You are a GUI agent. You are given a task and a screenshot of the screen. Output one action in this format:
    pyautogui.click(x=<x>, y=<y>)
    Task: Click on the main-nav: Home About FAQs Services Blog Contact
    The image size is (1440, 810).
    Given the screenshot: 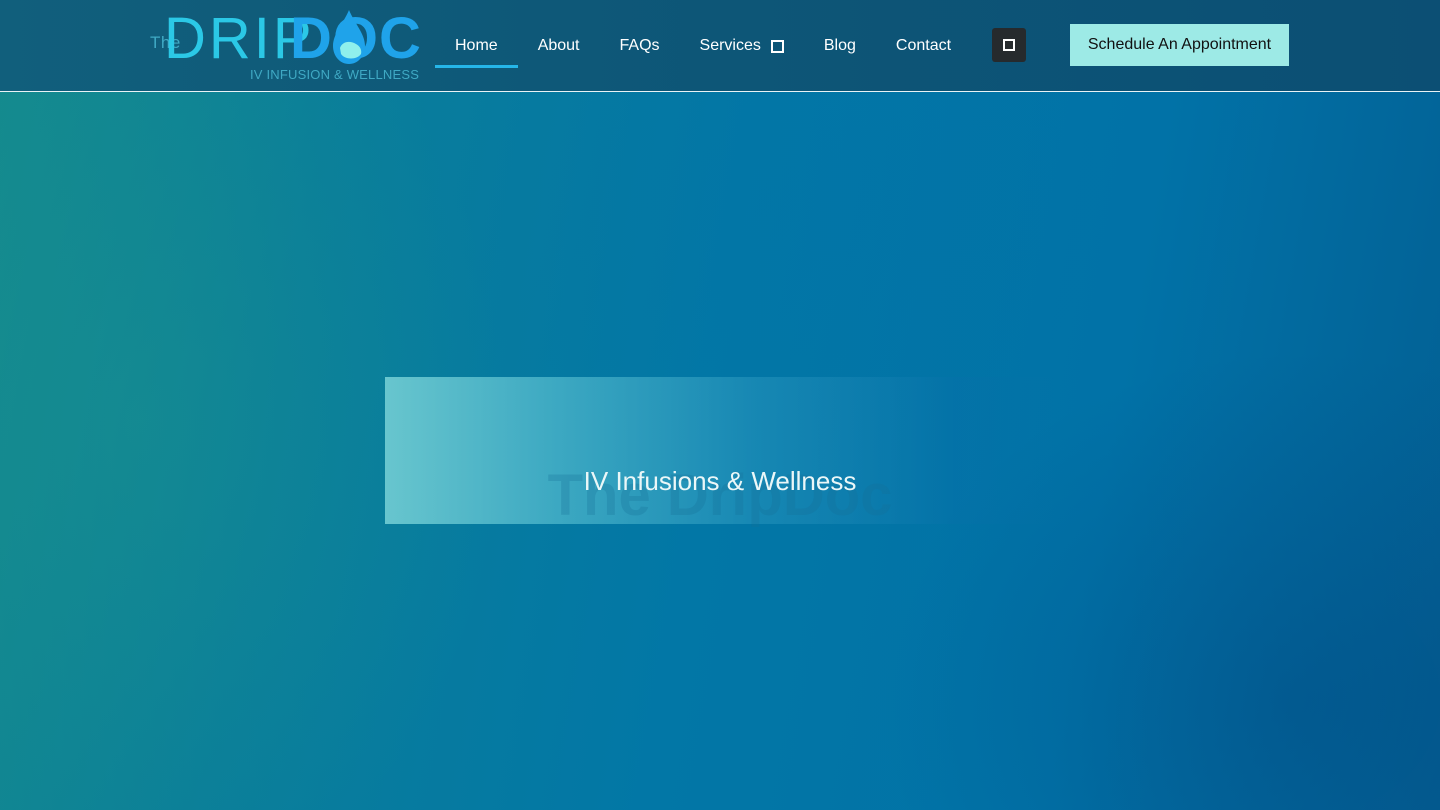 What is the action you would take?
    pyautogui.click(x=703, y=46)
    